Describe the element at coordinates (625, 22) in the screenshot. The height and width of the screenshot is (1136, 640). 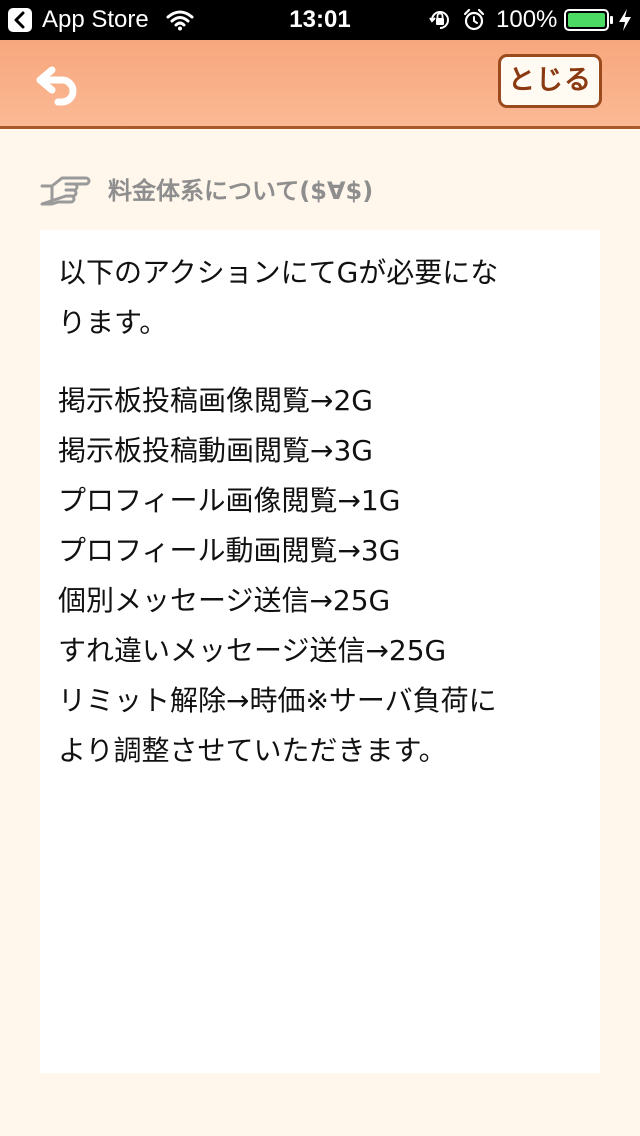
I see `charging-bolt-icon` at that location.